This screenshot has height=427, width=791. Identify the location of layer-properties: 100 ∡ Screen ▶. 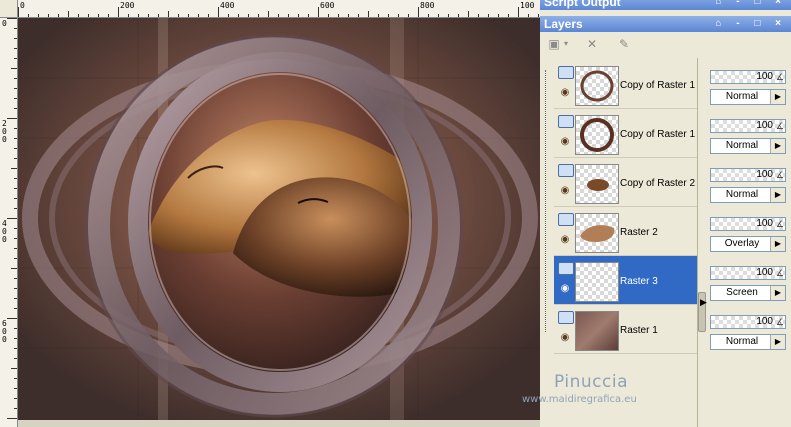
(748, 280).